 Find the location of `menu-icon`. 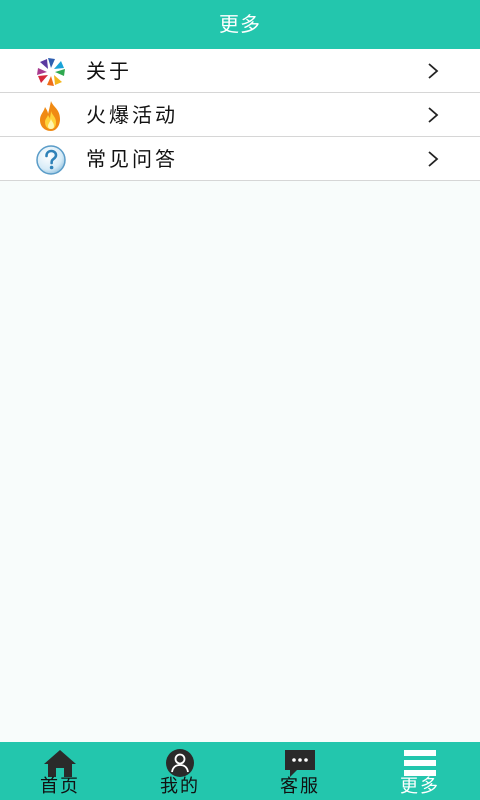

menu-icon is located at coordinates (420, 763).